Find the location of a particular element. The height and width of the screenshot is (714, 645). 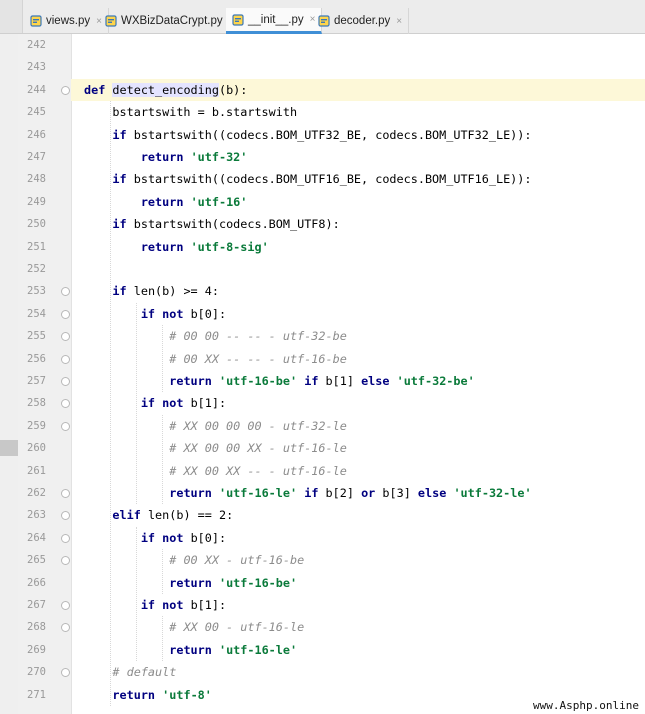

line-number: 262 is located at coordinates (36, 493).